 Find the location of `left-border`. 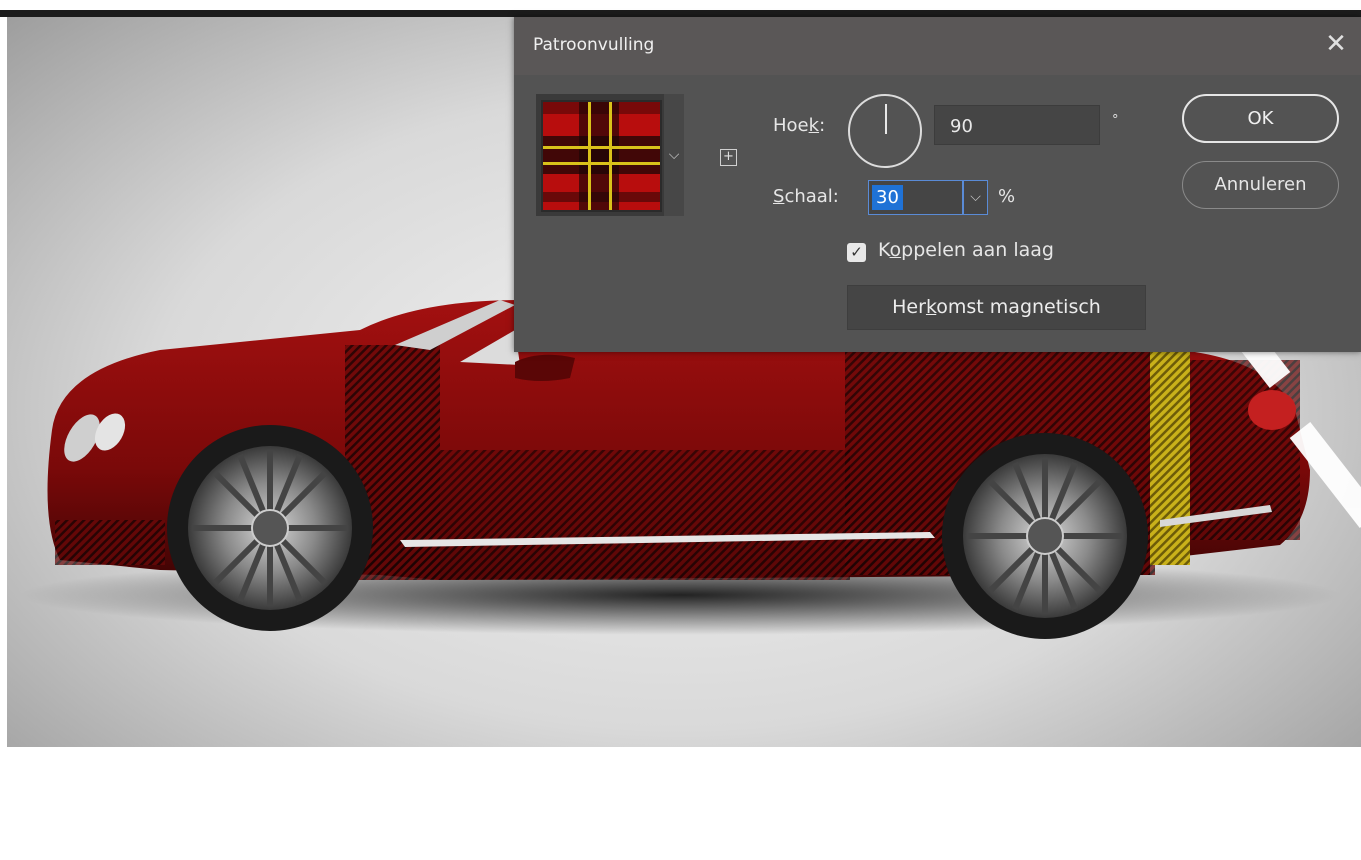

left-border is located at coordinates (3, 382).